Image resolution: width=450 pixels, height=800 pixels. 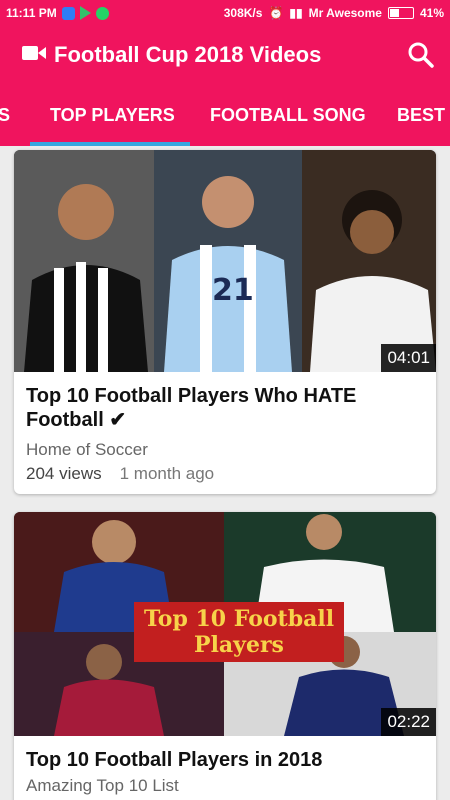 I want to click on video-title: Top 10 Football Players in 2018, so click(x=225, y=760).